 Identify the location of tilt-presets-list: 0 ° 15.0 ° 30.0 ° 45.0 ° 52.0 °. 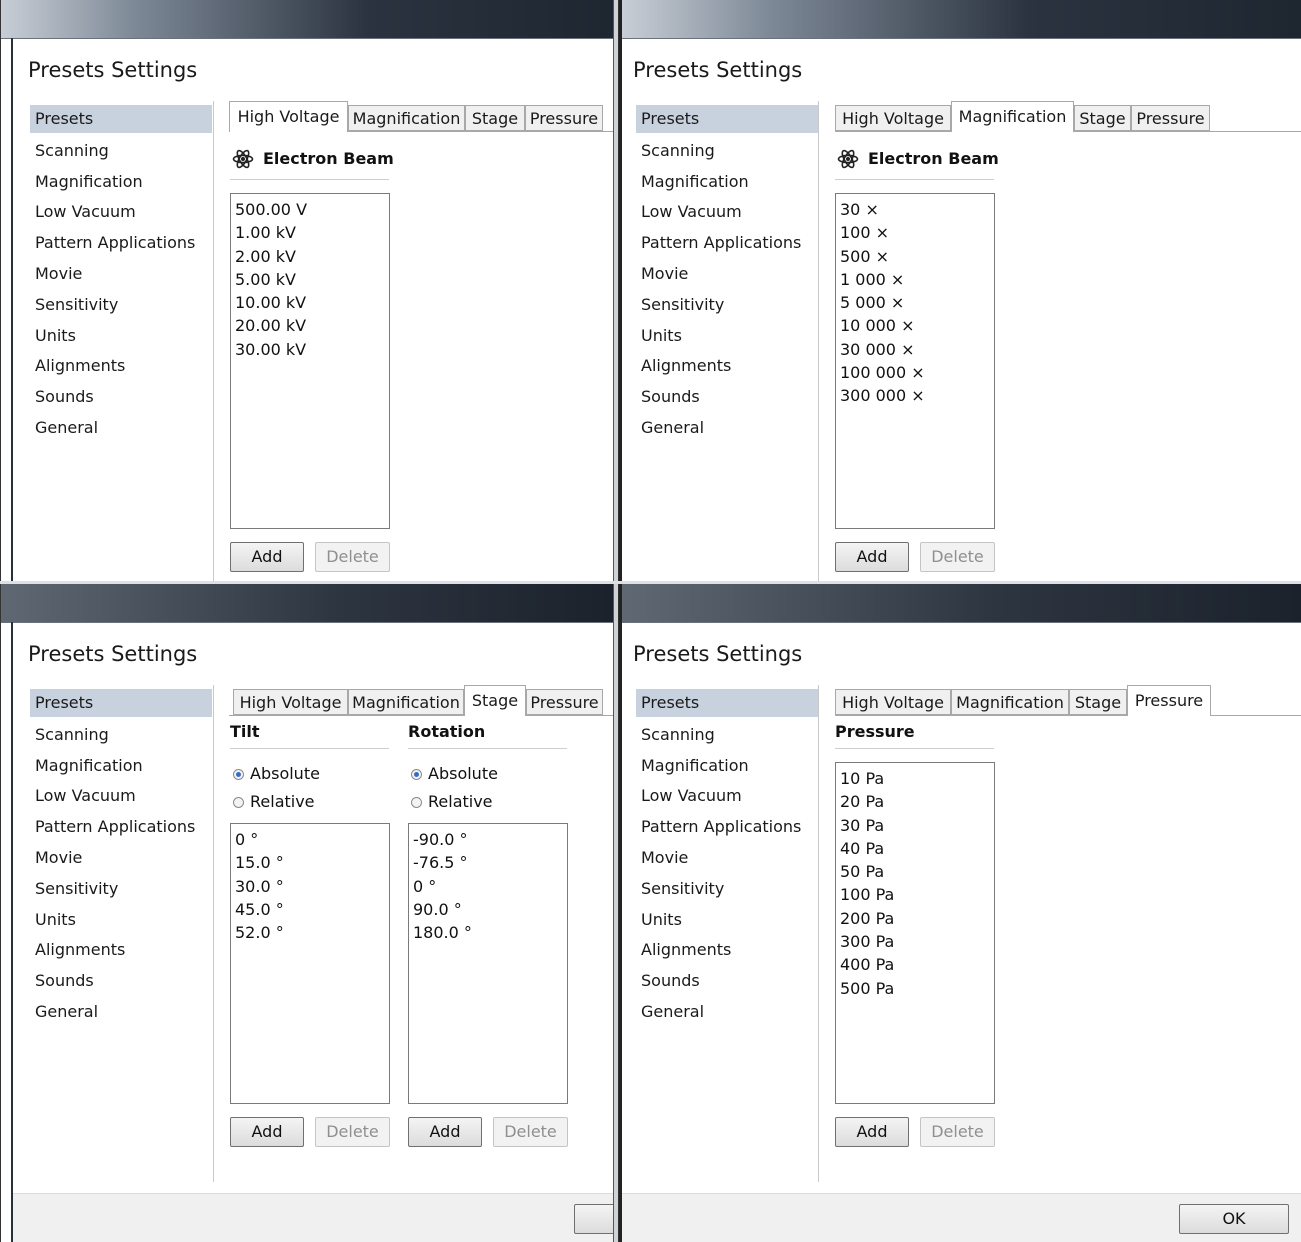
(310, 963).